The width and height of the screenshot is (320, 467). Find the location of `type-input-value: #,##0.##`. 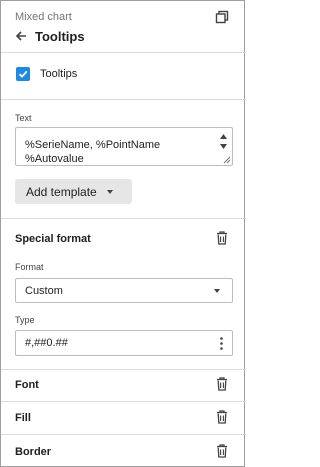

type-input-value: #,##0.## is located at coordinates (46, 343).